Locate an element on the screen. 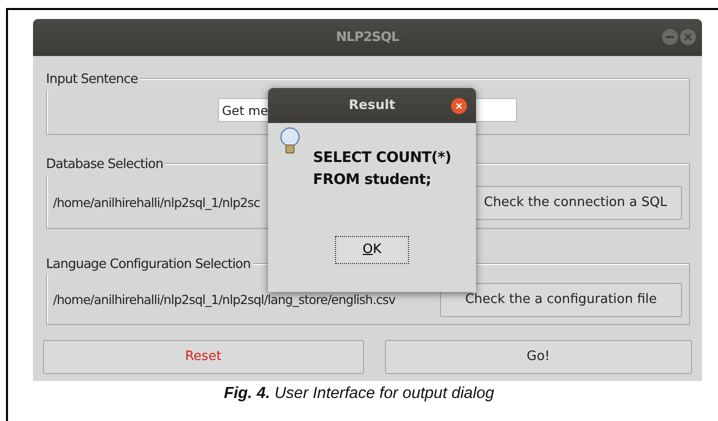 This screenshot has width=718, height=421. window-title: NLP2SQL is located at coordinates (367, 37).